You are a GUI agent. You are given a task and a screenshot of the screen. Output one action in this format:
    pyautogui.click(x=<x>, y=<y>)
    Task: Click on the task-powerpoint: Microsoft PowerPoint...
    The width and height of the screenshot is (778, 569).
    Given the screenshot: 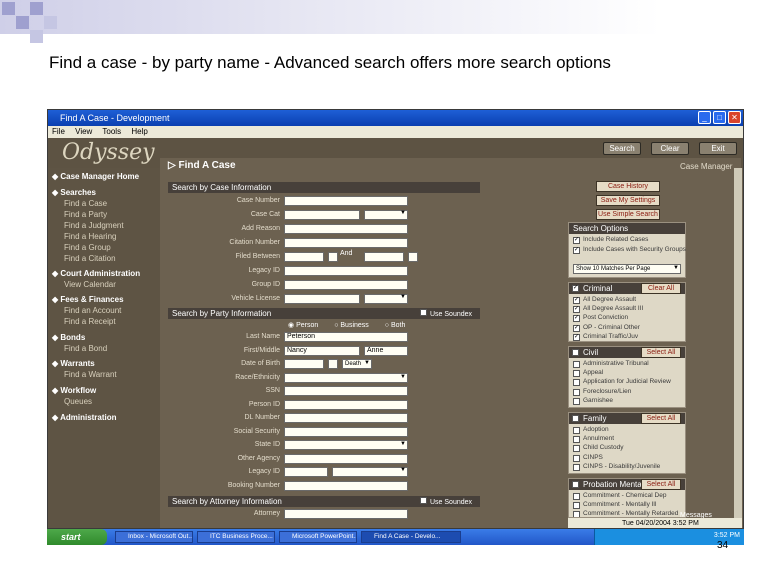 What is the action you would take?
    pyautogui.click(x=318, y=537)
    